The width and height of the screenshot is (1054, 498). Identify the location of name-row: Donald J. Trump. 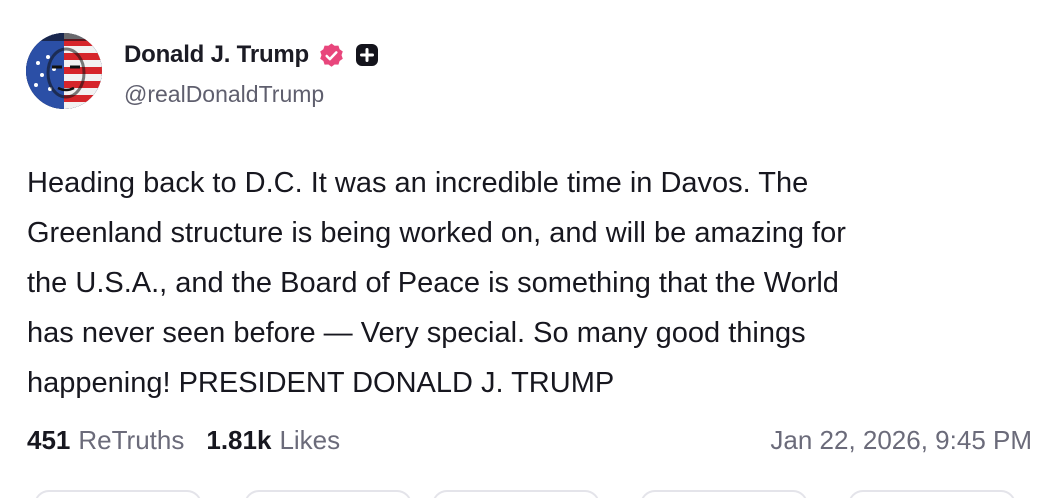
(251, 55).